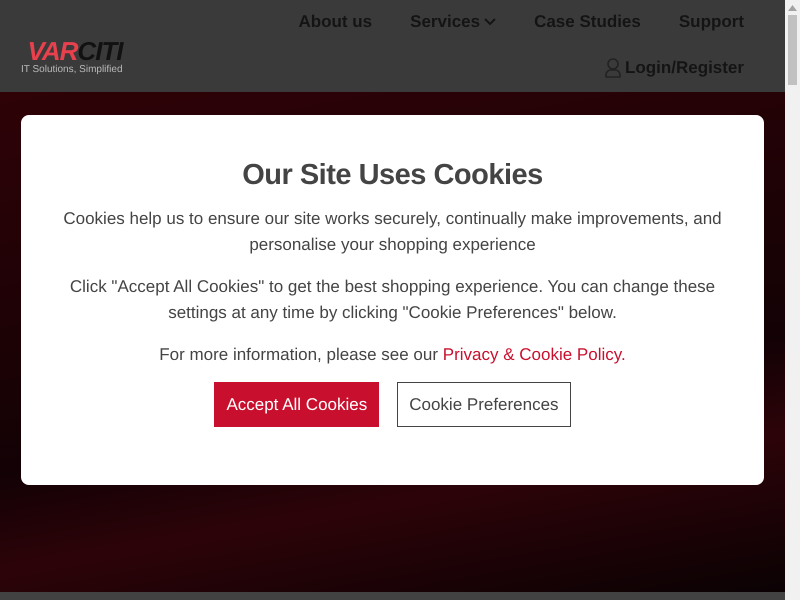  Describe the element at coordinates (792, 50) in the screenshot. I see `scrollbar-thumb` at that location.